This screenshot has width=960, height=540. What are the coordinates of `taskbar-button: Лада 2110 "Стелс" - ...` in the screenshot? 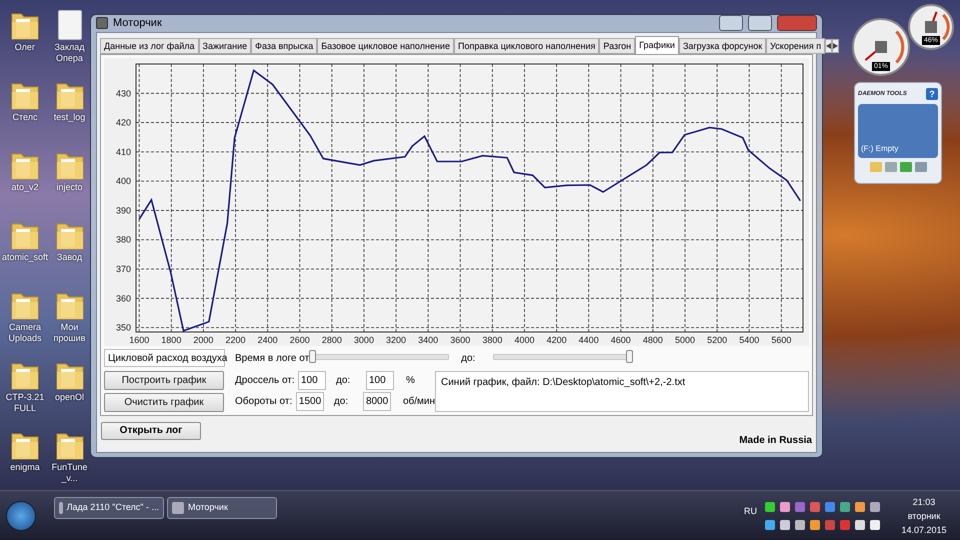 It's located at (109, 508).